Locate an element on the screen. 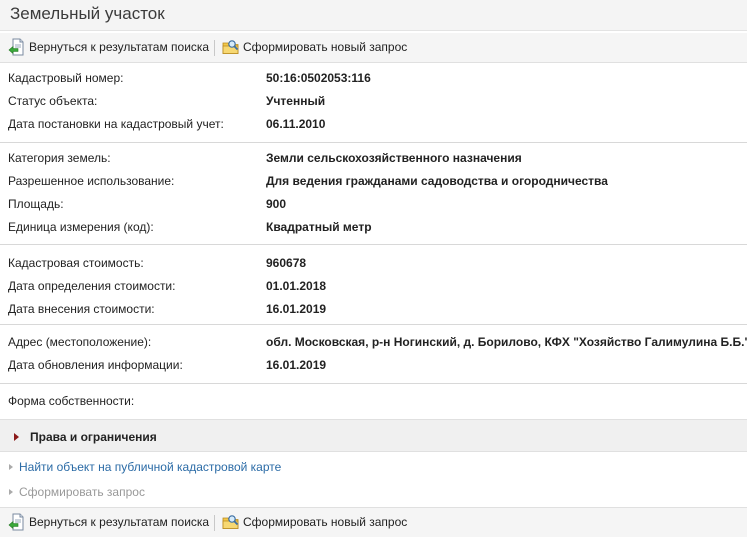 This screenshot has width=747, height=537. info-row-status: Статус объекта: Учтенный is located at coordinates (373, 101).